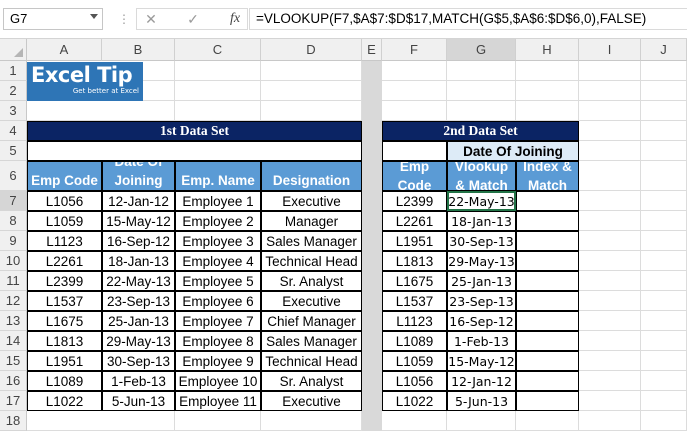 The height and width of the screenshot is (431, 687). What do you see at coordinates (547, 50) in the screenshot?
I see `column-header-h: H` at bounding box center [547, 50].